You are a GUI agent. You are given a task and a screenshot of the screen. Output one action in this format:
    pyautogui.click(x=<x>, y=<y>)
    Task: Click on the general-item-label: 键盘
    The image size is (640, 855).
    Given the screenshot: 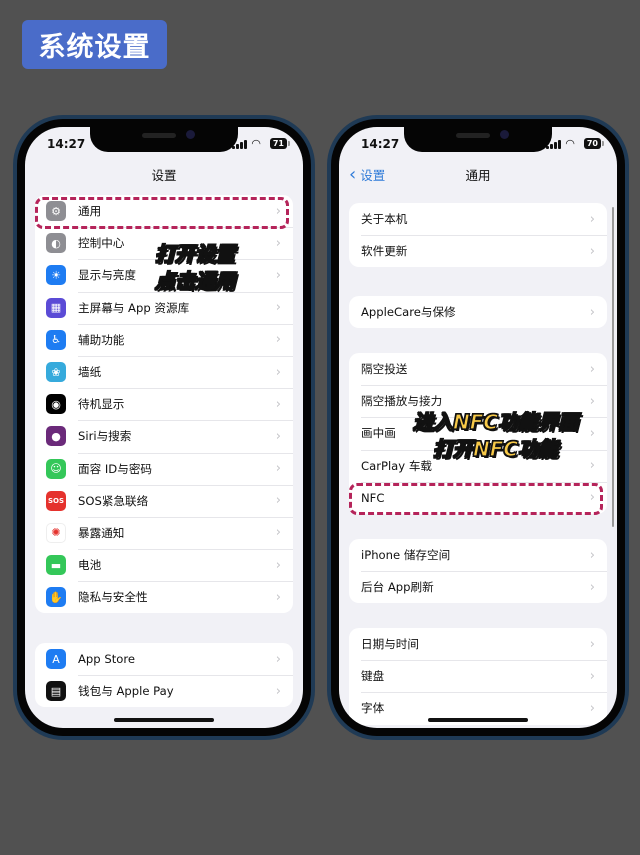 What is the action you would take?
    pyautogui.click(x=373, y=676)
    